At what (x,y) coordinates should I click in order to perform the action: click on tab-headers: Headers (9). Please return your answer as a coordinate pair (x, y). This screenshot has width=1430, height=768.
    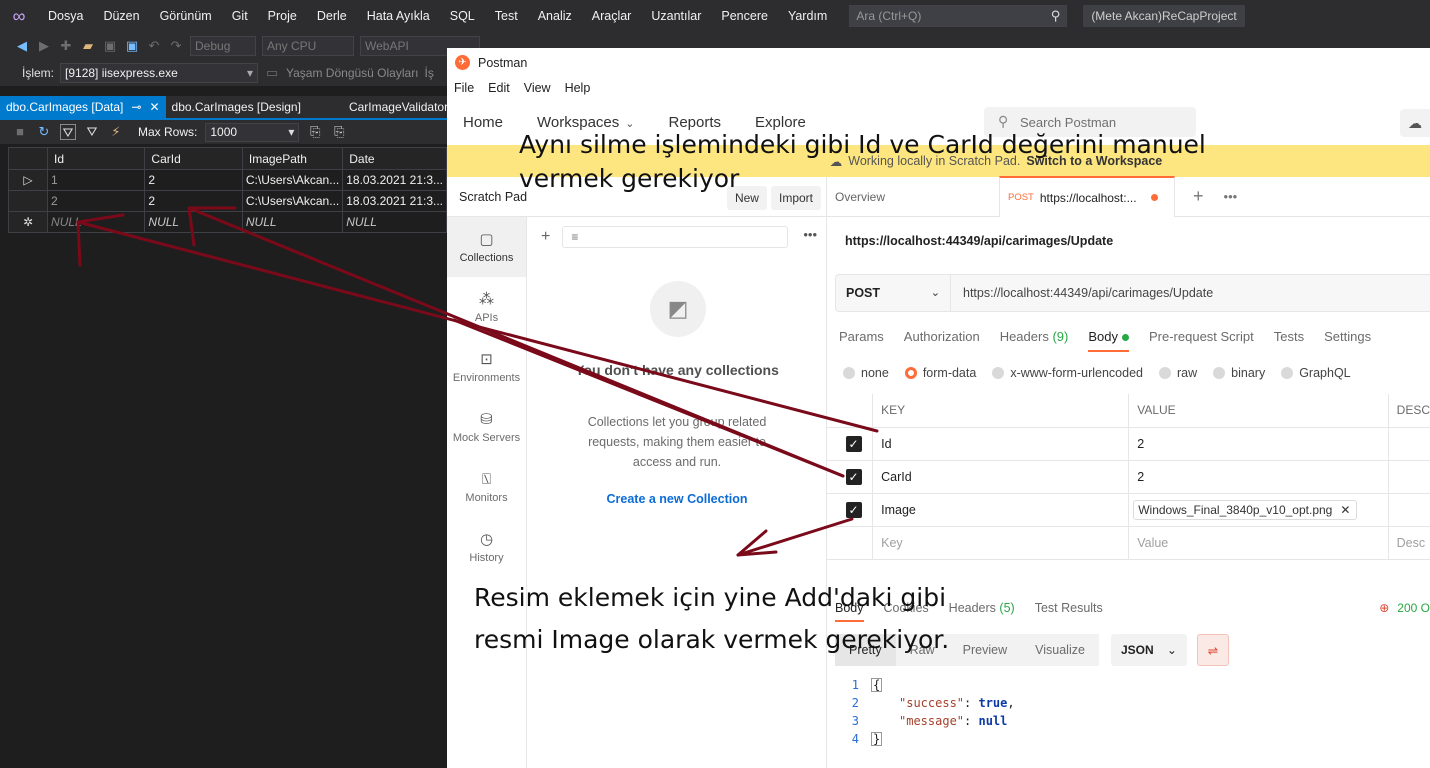
    Looking at the image, I should click on (1034, 340).